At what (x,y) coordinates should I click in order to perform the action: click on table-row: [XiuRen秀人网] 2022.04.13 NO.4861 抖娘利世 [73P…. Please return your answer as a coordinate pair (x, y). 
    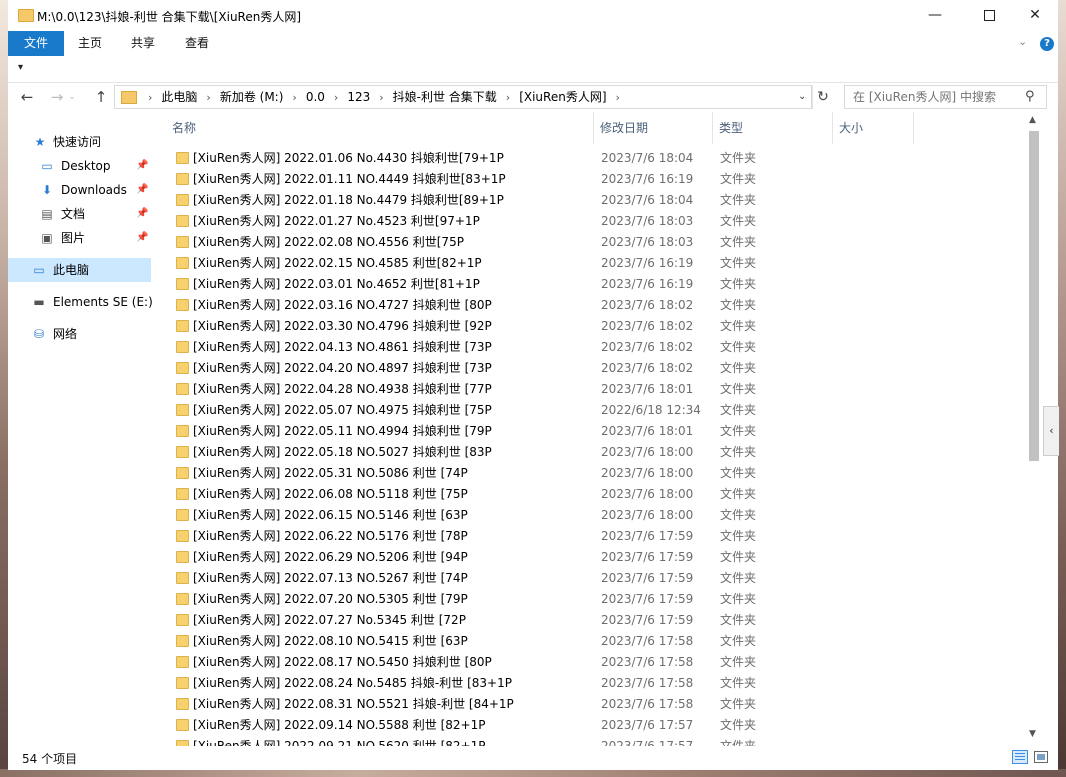
    Looking at the image, I should click on (593, 347).